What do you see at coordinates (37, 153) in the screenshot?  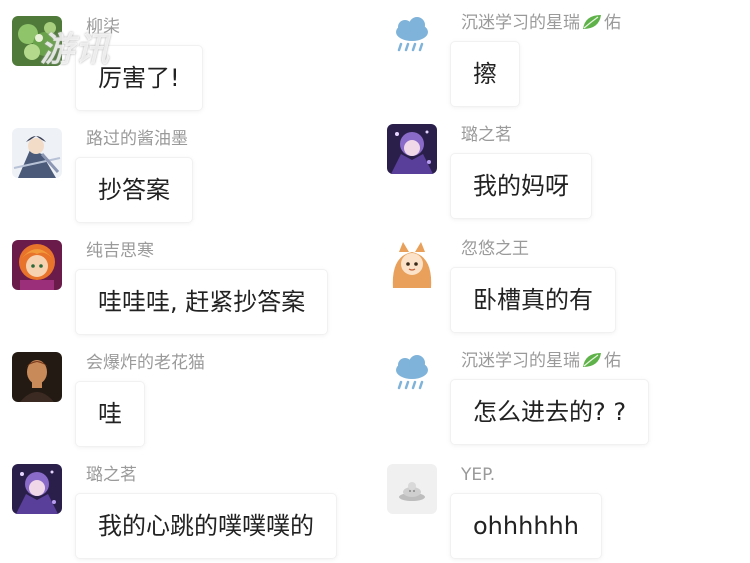 I see `anime-swordsman-avatar` at bounding box center [37, 153].